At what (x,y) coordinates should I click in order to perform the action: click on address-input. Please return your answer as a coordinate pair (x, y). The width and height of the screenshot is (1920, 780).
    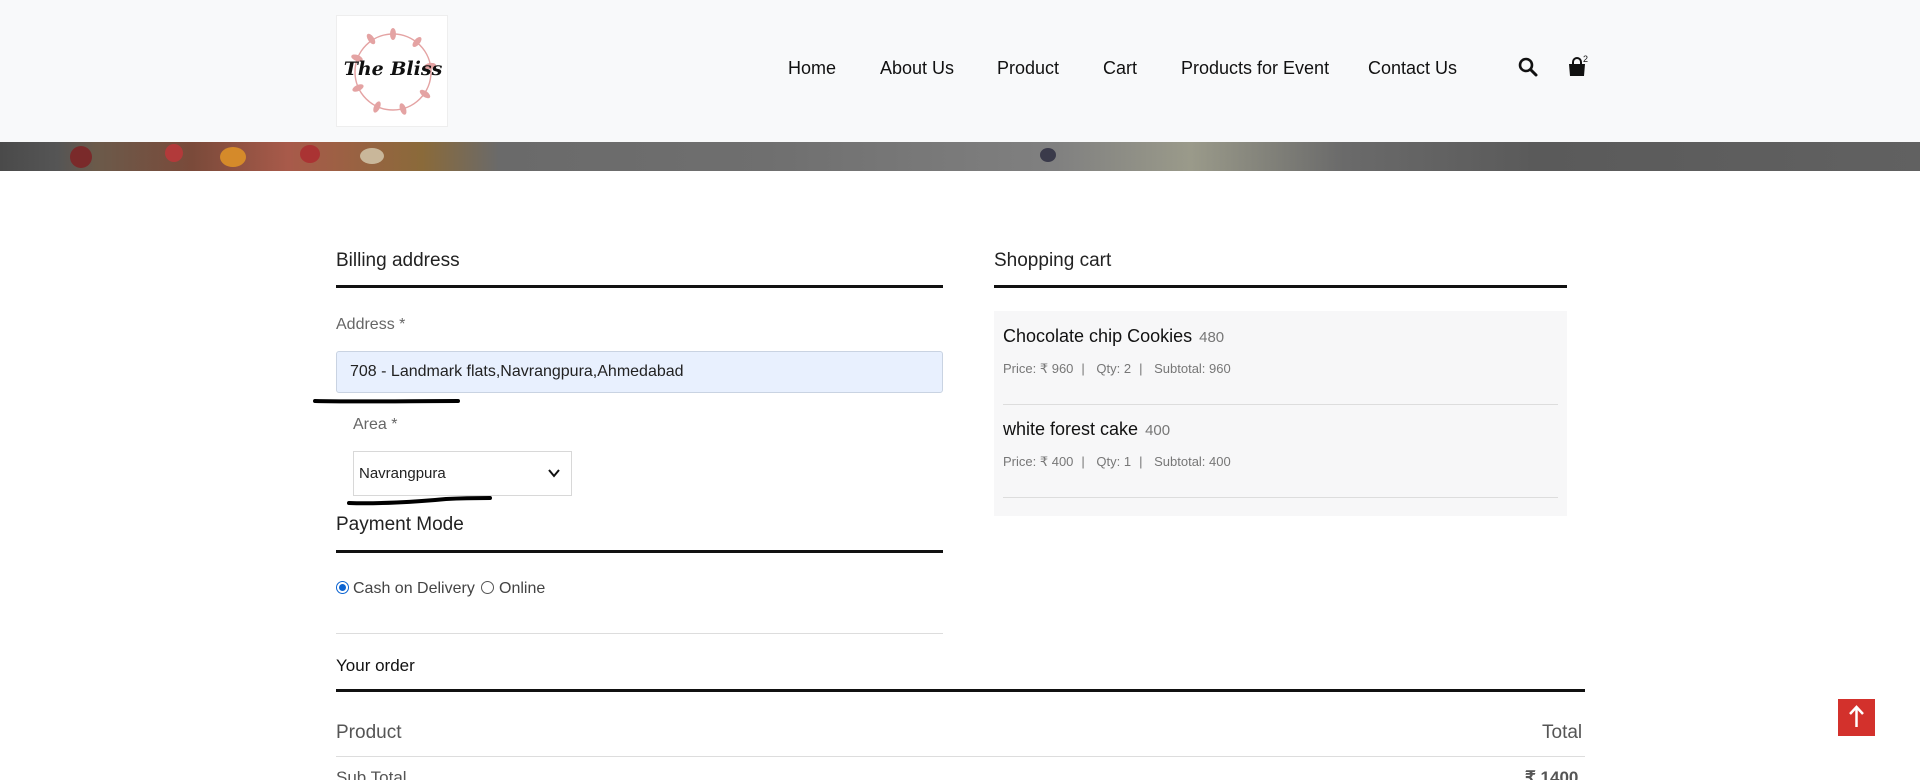
    Looking at the image, I should click on (639, 372).